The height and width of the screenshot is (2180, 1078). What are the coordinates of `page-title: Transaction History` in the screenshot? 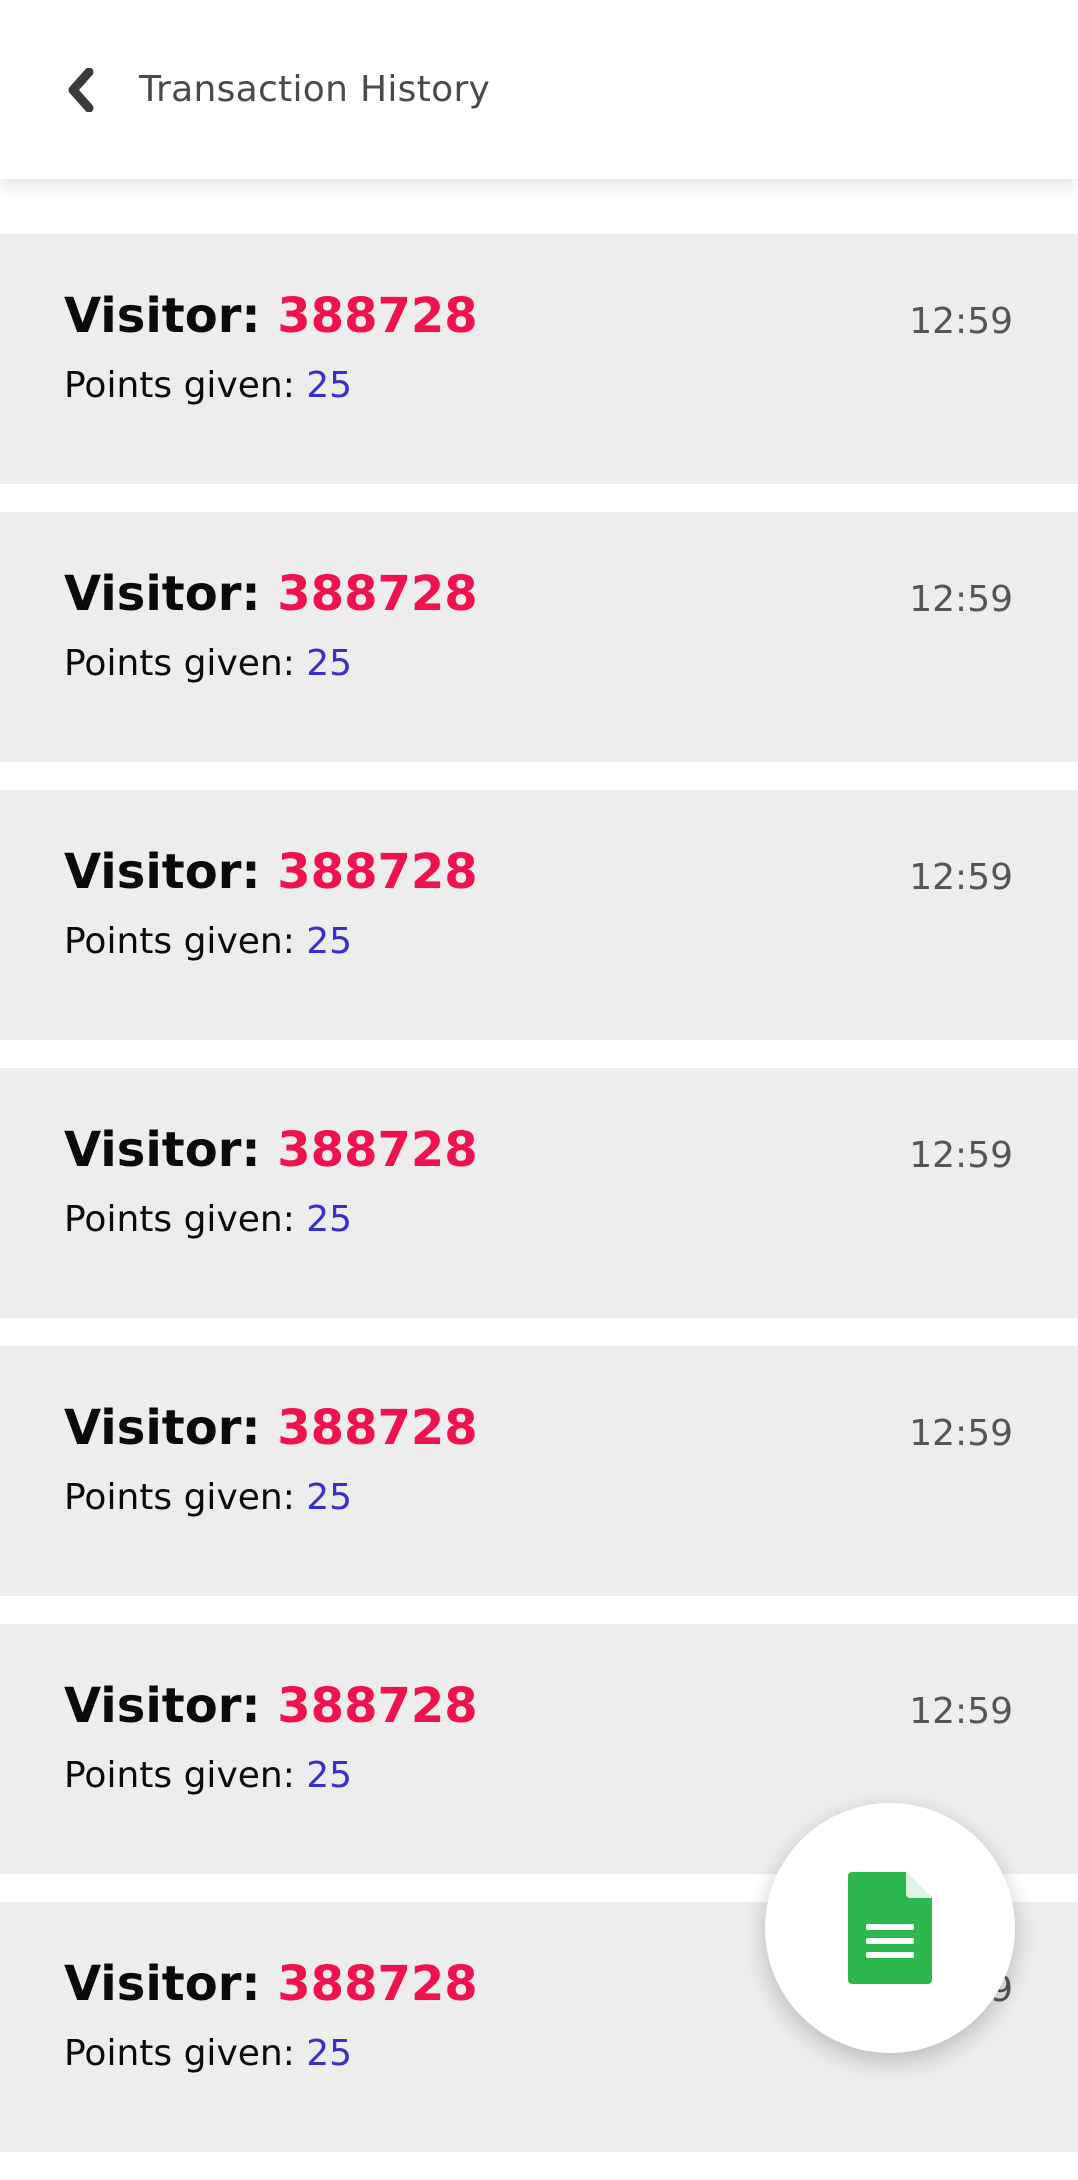 It's located at (315, 89).